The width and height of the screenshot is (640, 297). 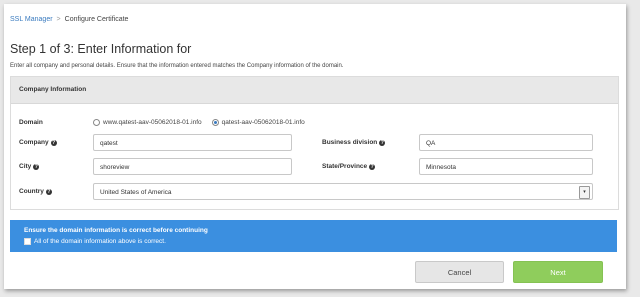 What do you see at coordinates (314, 90) in the screenshot?
I see `panel-title: Company Information` at bounding box center [314, 90].